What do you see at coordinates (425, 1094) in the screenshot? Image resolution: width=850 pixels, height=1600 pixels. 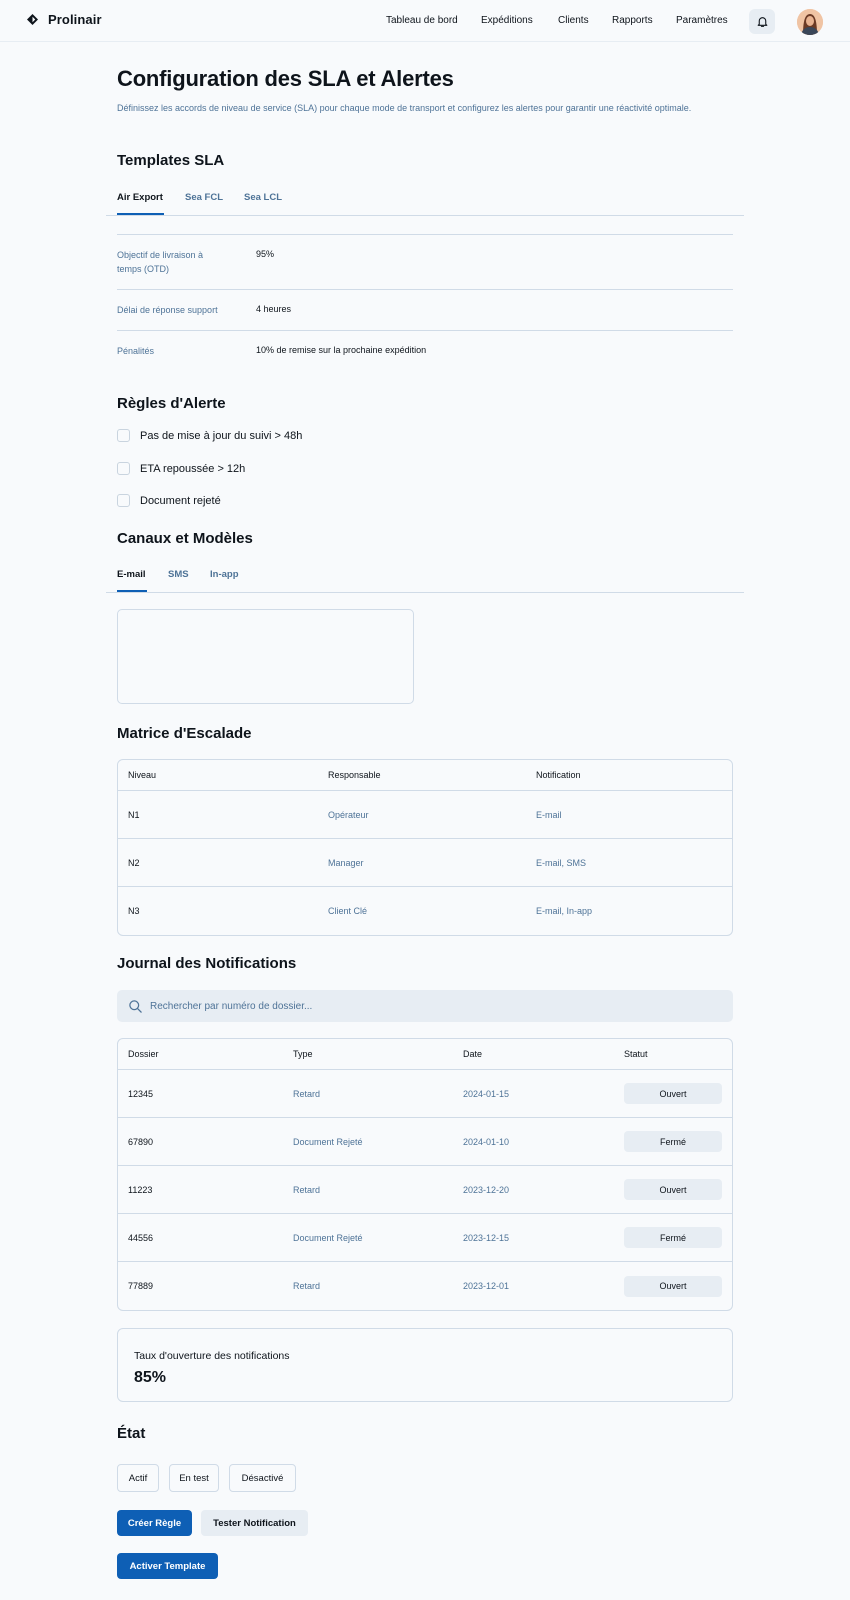 I see `table-row: 12345 Retard 2024-01-15 Ouvert` at bounding box center [425, 1094].